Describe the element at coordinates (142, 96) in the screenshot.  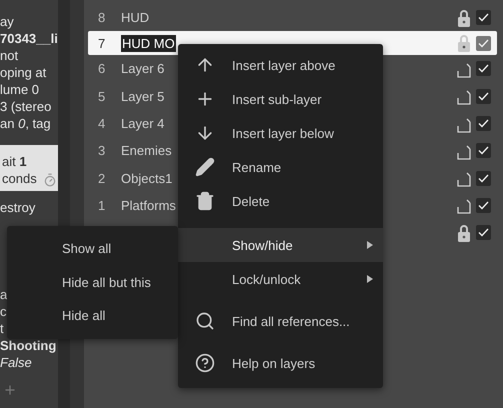
I see `layer-name: Layer 5` at that location.